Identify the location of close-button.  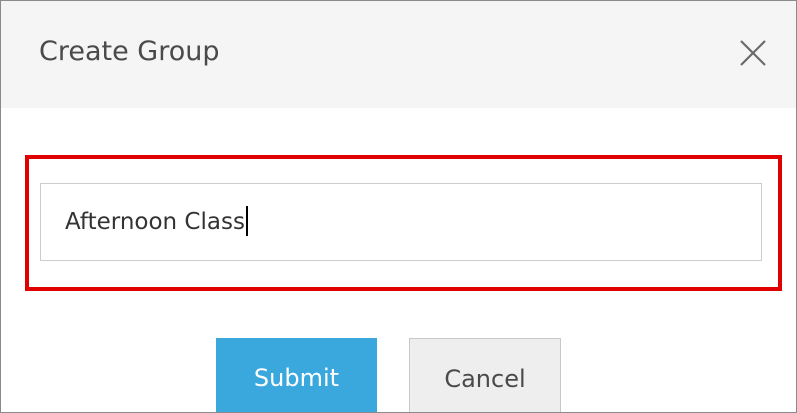
(753, 53).